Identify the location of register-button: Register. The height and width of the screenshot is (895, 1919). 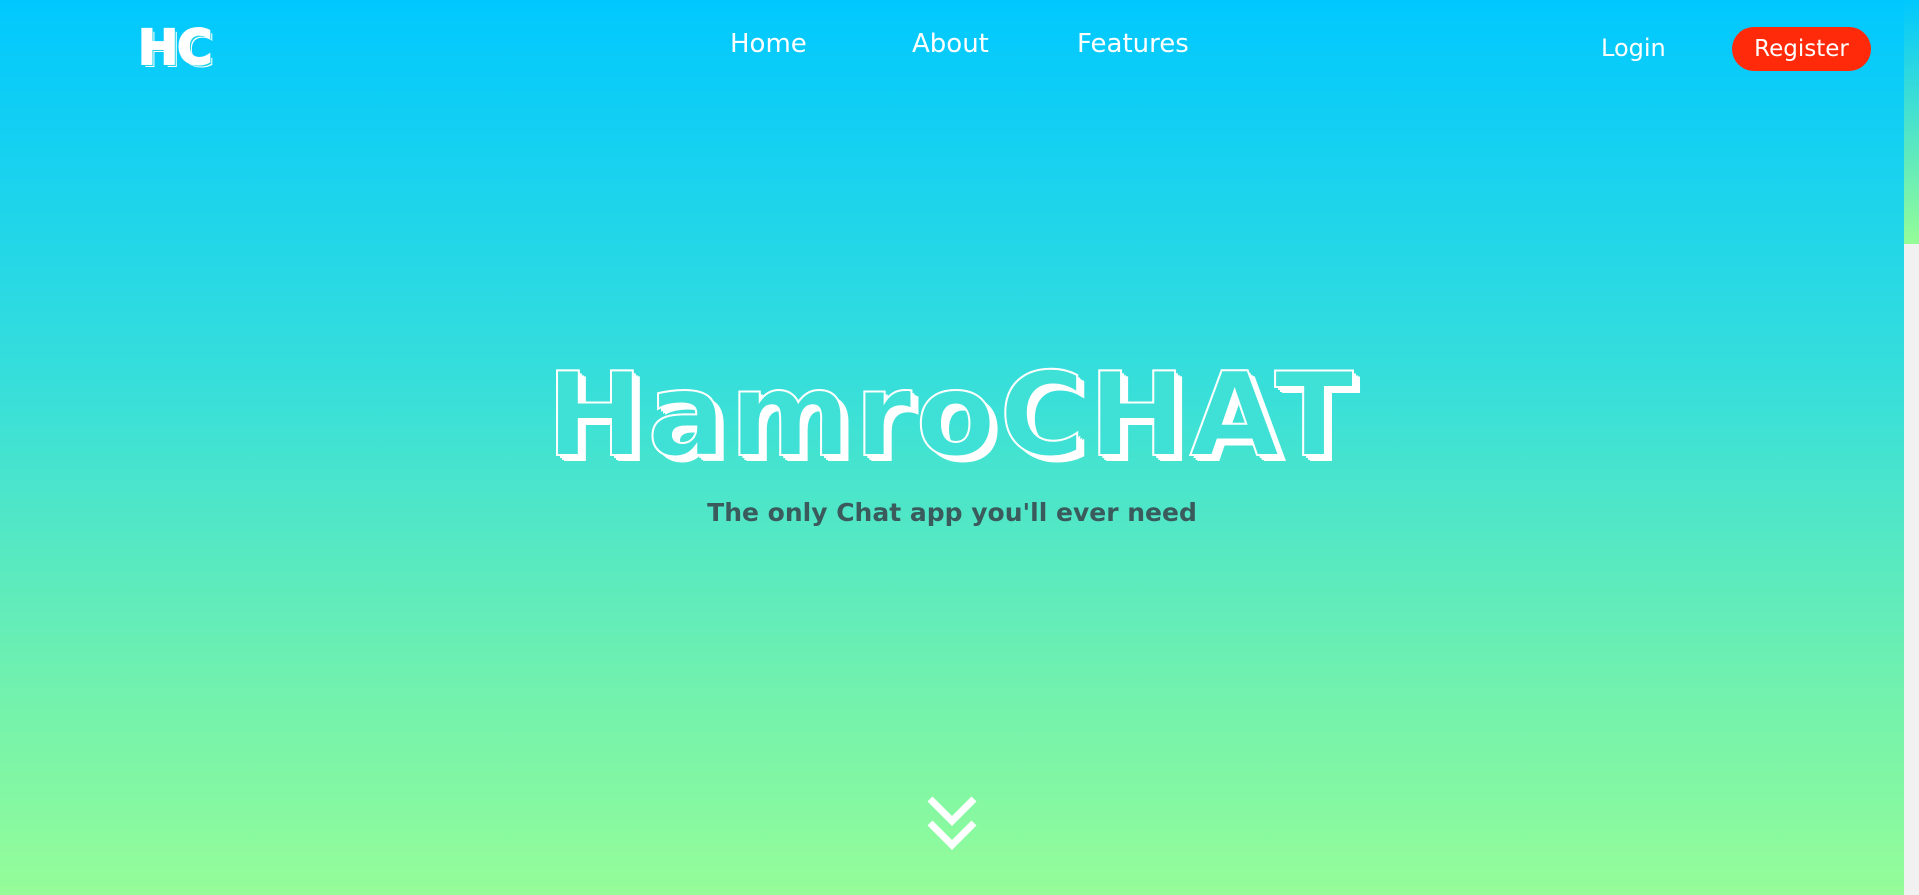
(1801, 49).